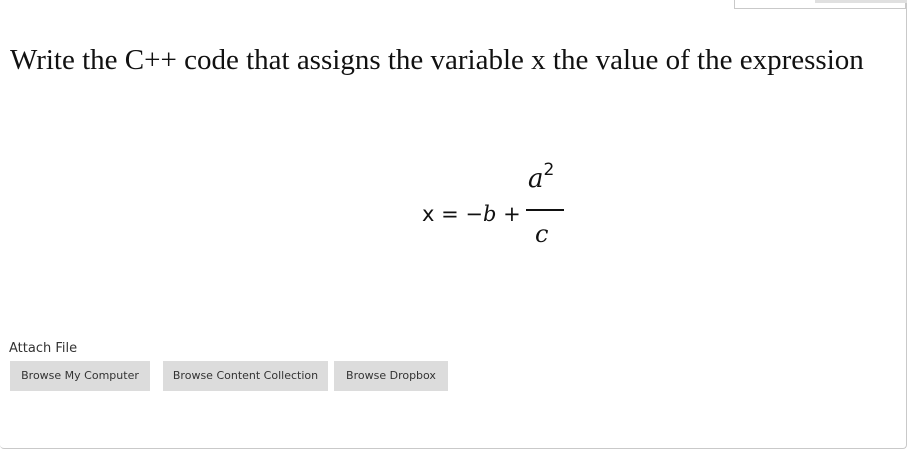  Describe the element at coordinates (43, 348) in the screenshot. I see `attach-file-label: Attach File` at that location.